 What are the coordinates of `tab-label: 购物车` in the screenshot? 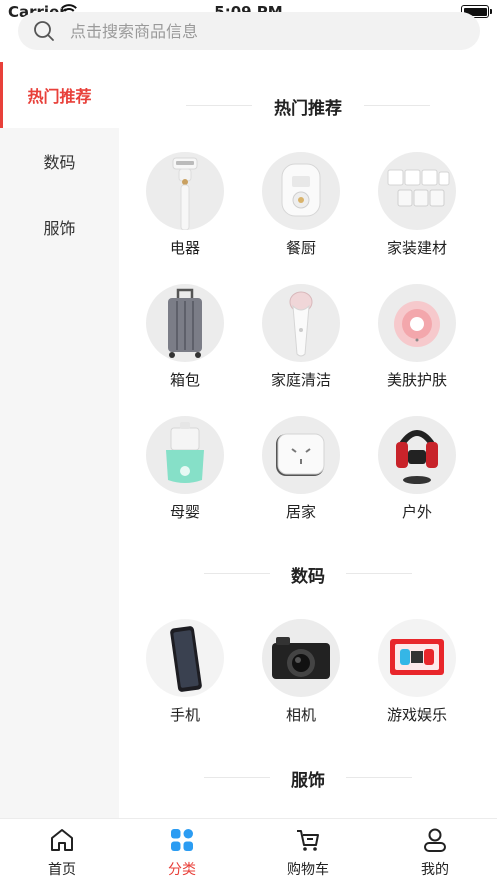 It's located at (308, 870).